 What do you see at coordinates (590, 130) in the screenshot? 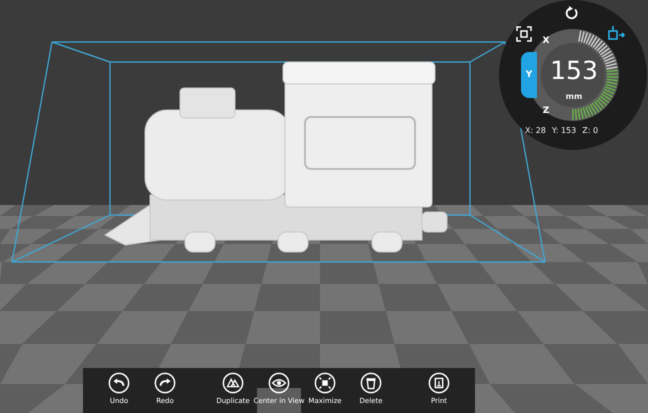
I see `axis-reading: Z: 0` at bounding box center [590, 130].